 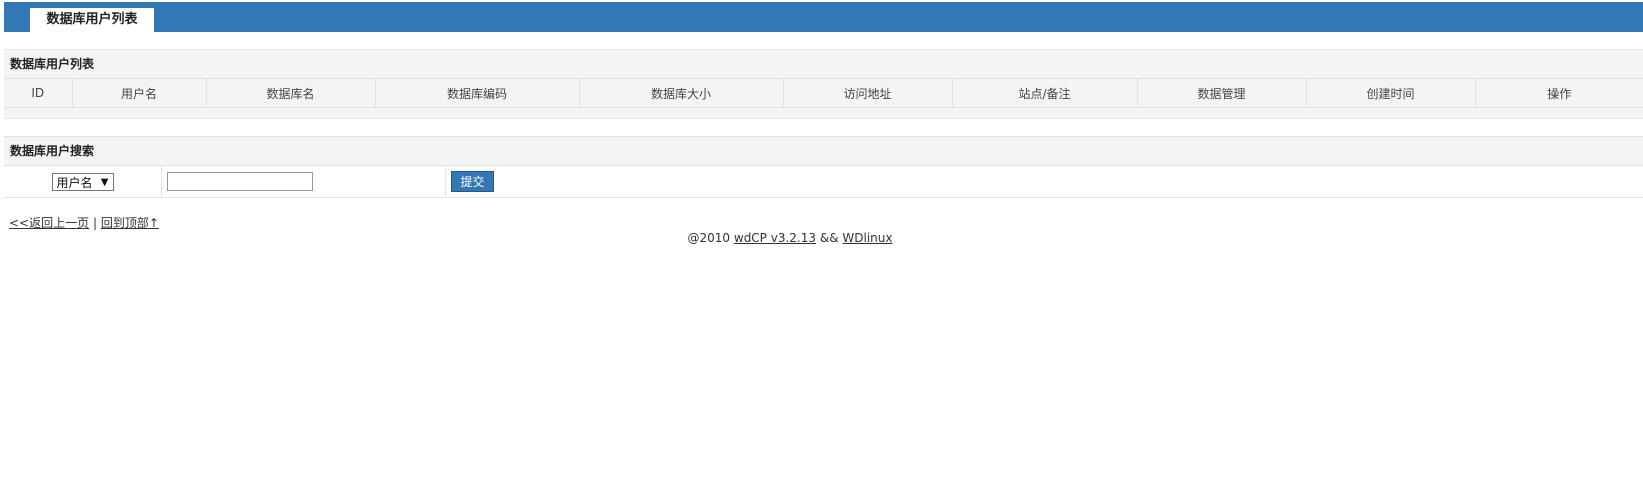 What do you see at coordinates (291, 93) in the screenshot?
I see `col-header-db-name: 数据库名` at bounding box center [291, 93].